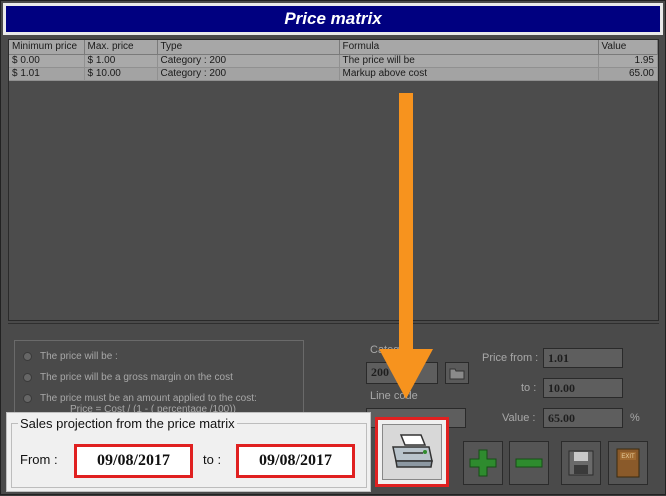 The width and height of the screenshot is (666, 496). I want to click on remove-button, so click(529, 463).